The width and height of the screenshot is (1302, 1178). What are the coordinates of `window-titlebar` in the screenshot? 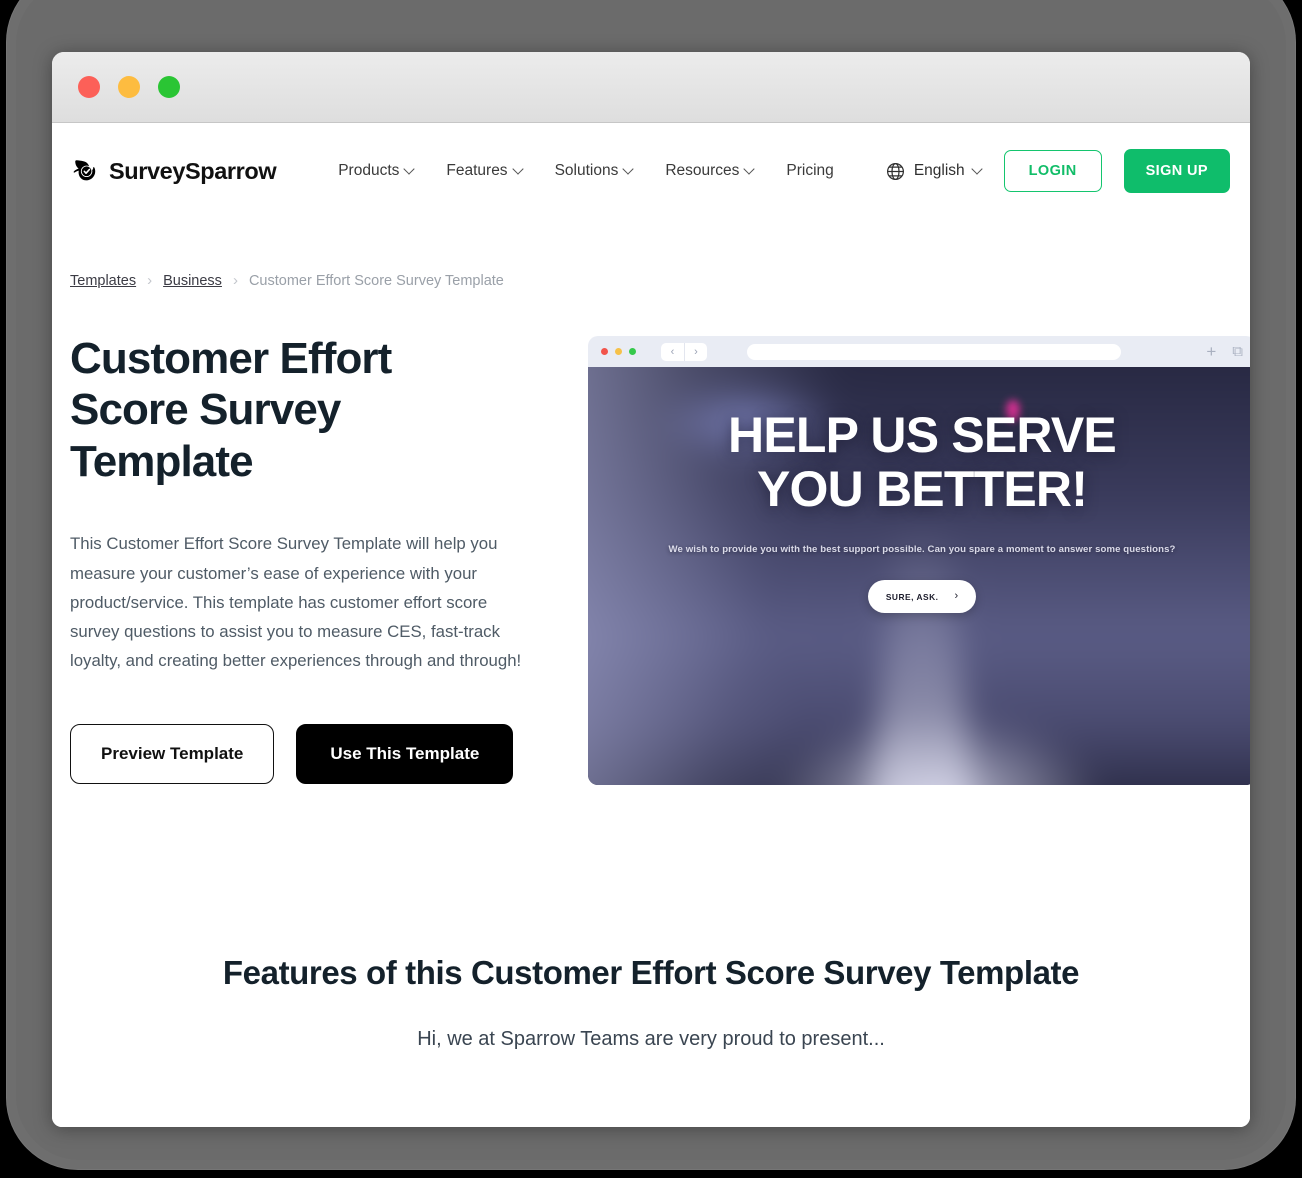 It's located at (651, 87).